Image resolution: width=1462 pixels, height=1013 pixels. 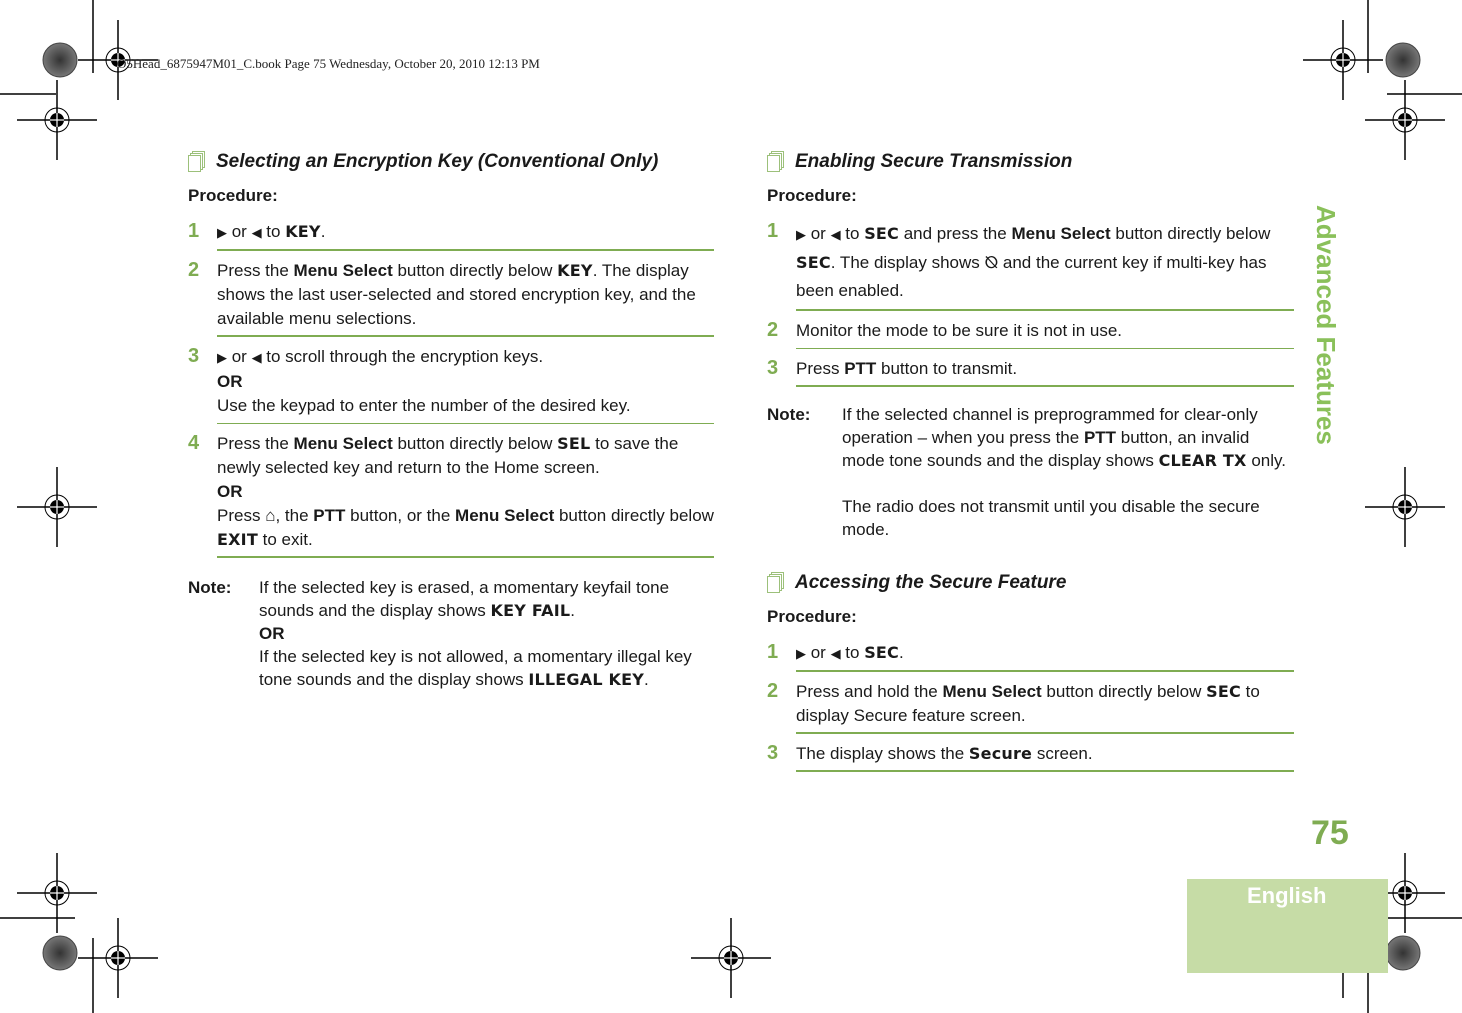 I want to click on language-label: English, so click(x=1287, y=895).